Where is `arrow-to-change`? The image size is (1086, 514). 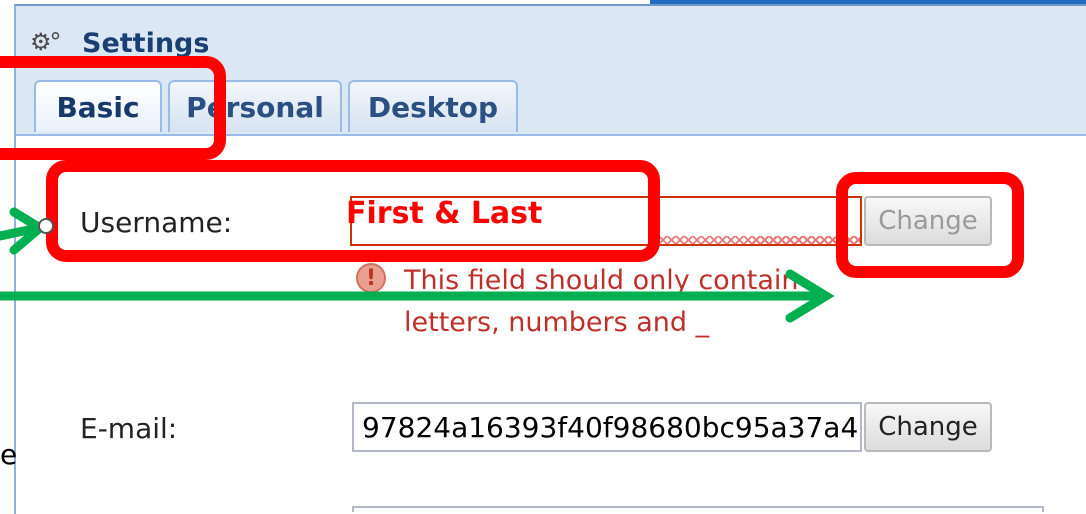 arrow-to-change is located at coordinates (417, 296).